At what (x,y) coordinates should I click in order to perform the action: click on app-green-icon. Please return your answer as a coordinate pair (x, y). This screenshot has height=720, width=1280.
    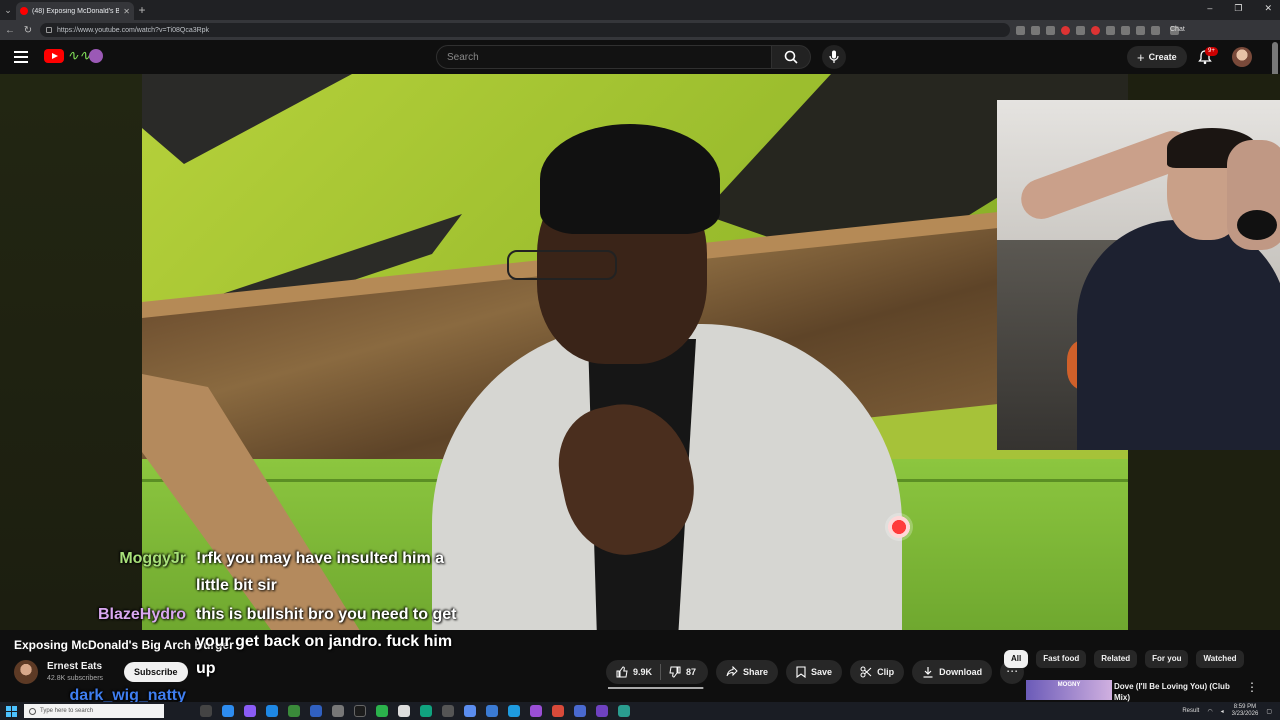
    Looking at the image, I should click on (294, 711).